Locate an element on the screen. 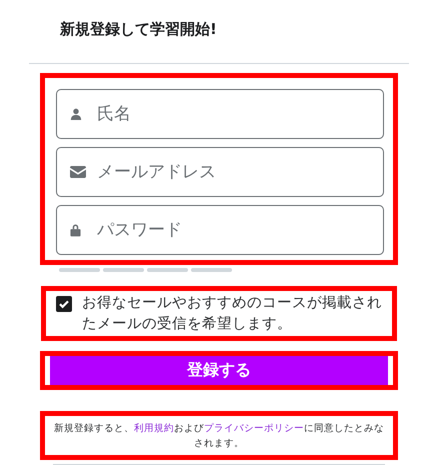 The height and width of the screenshot is (465, 438). checkbox is located at coordinates (64, 304).